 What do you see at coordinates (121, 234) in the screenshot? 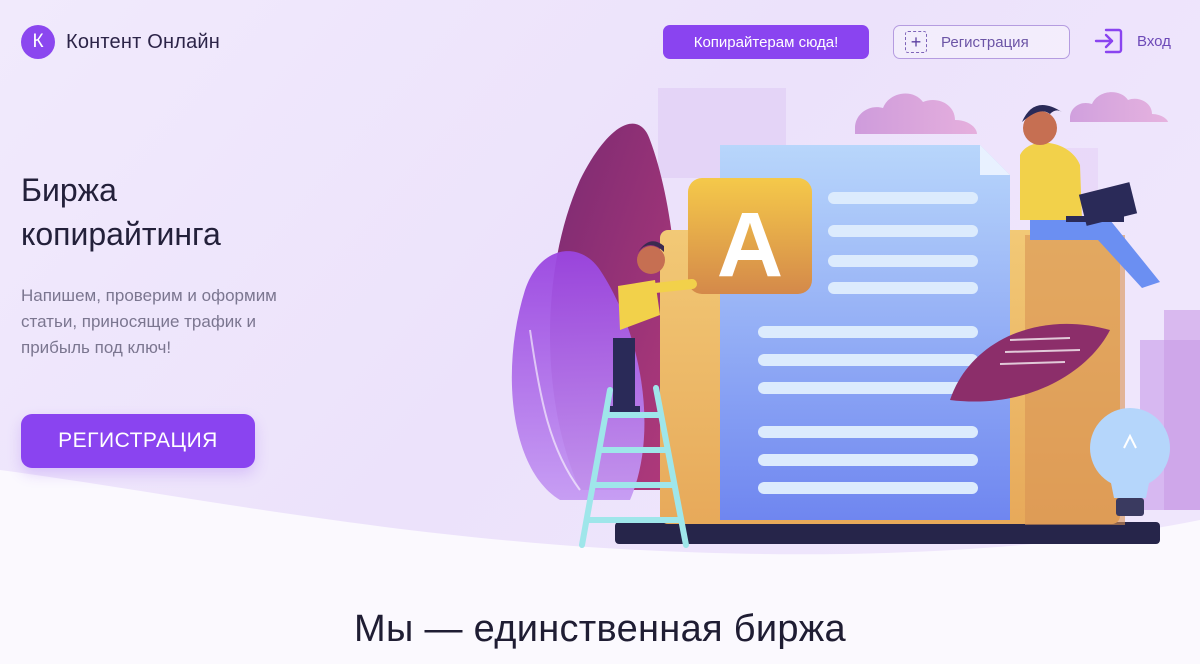
I see `hero-title-line-2: копирайтинга` at bounding box center [121, 234].